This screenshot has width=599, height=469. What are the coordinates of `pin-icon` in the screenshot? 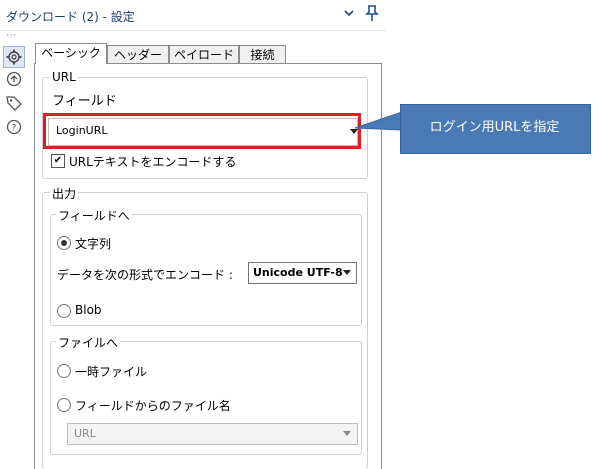 It's located at (372, 13).